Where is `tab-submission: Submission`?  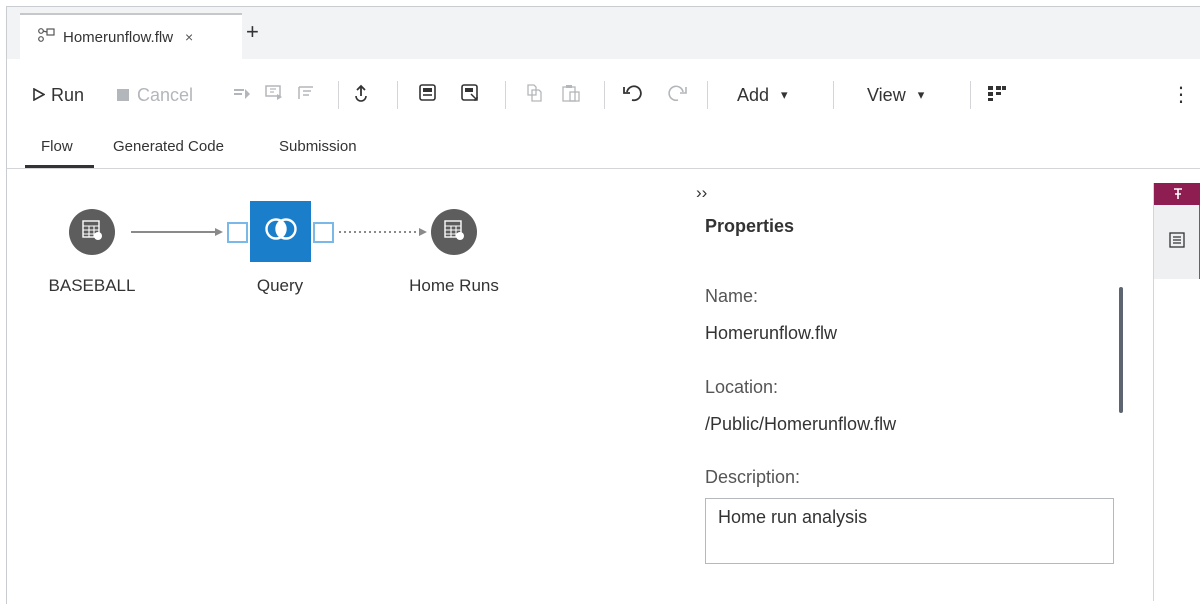
tab-submission: Submission is located at coordinates (318, 146).